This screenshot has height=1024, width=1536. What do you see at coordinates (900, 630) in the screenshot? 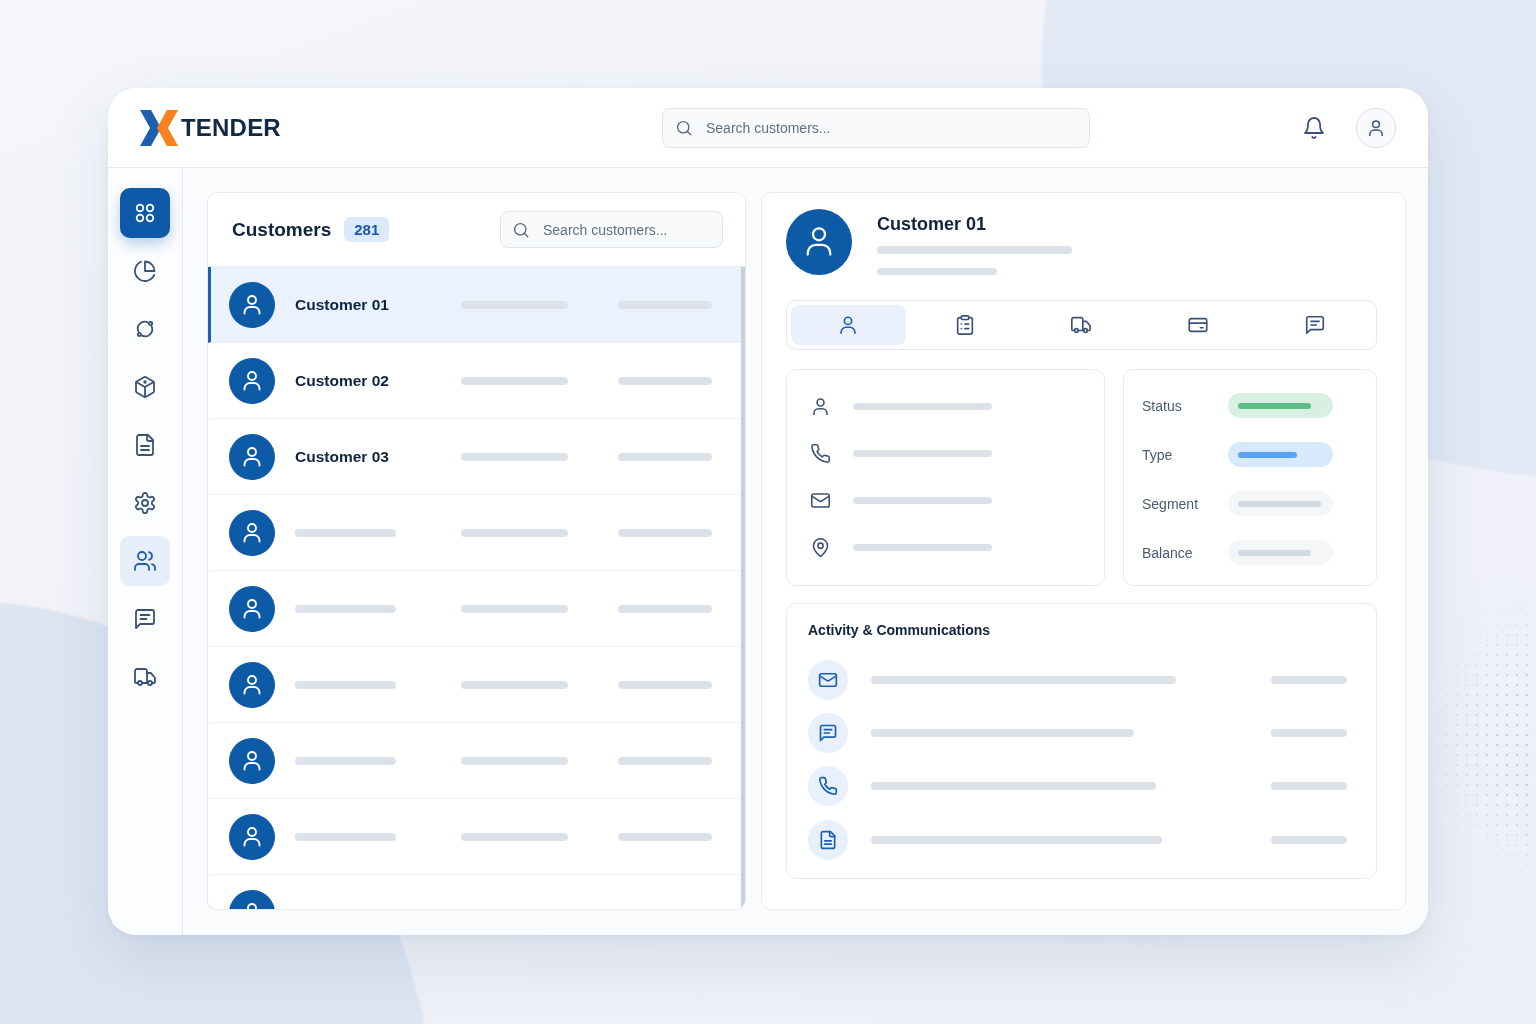
I see `section-title: Activity & Communications` at bounding box center [900, 630].